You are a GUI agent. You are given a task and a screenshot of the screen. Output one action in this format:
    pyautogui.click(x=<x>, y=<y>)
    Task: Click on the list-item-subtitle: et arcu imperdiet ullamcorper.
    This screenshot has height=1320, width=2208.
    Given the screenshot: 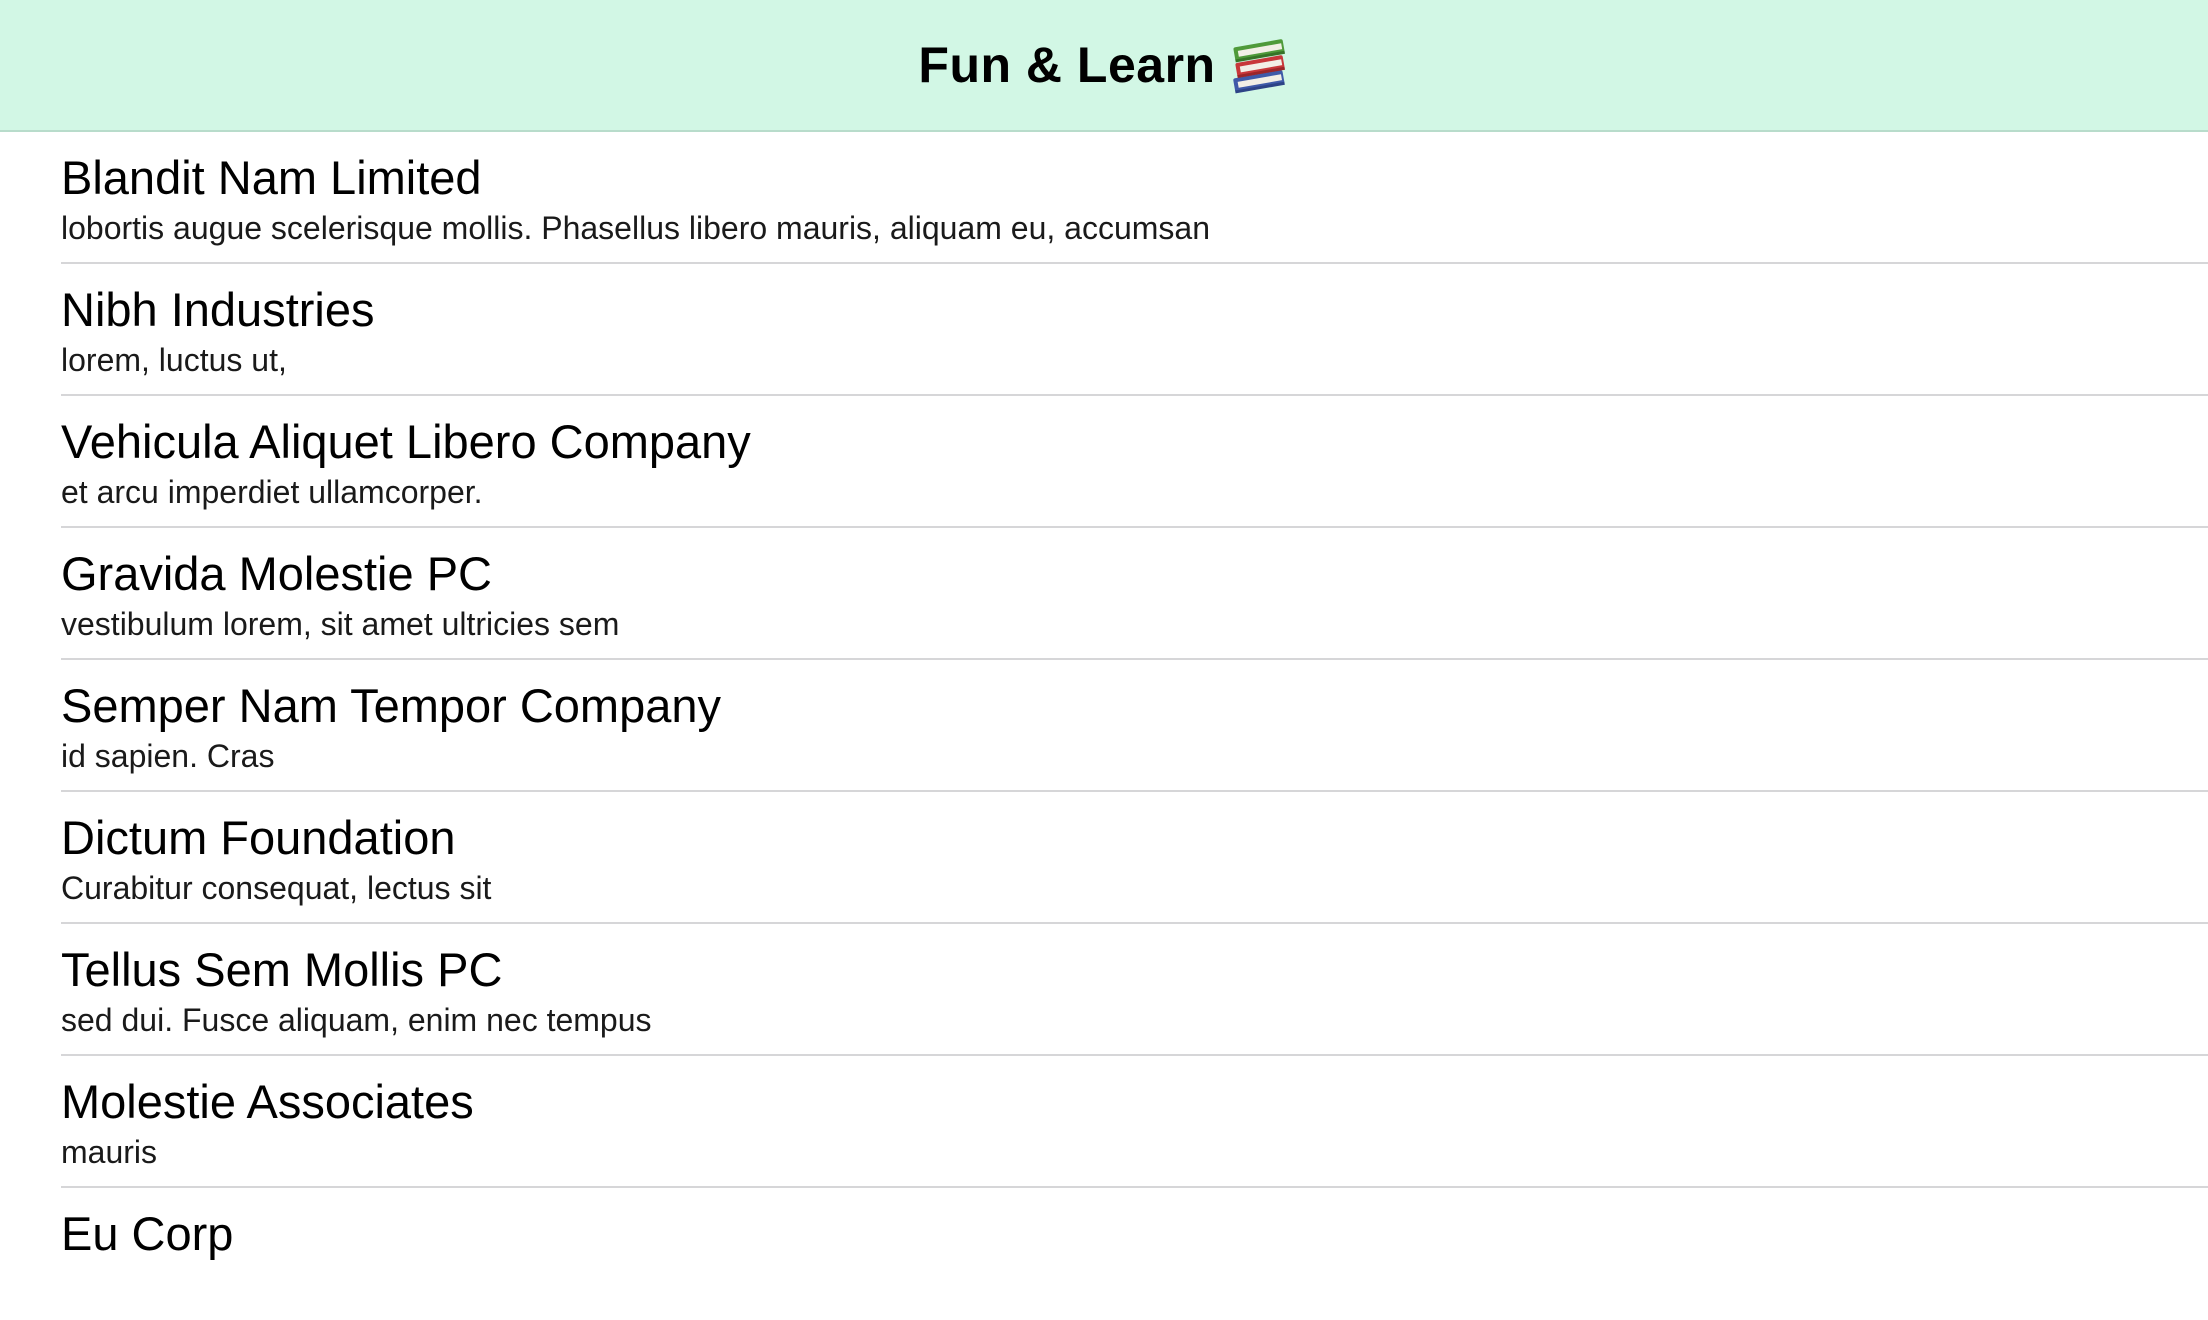 What is the action you would take?
    pyautogui.click(x=272, y=492)
    